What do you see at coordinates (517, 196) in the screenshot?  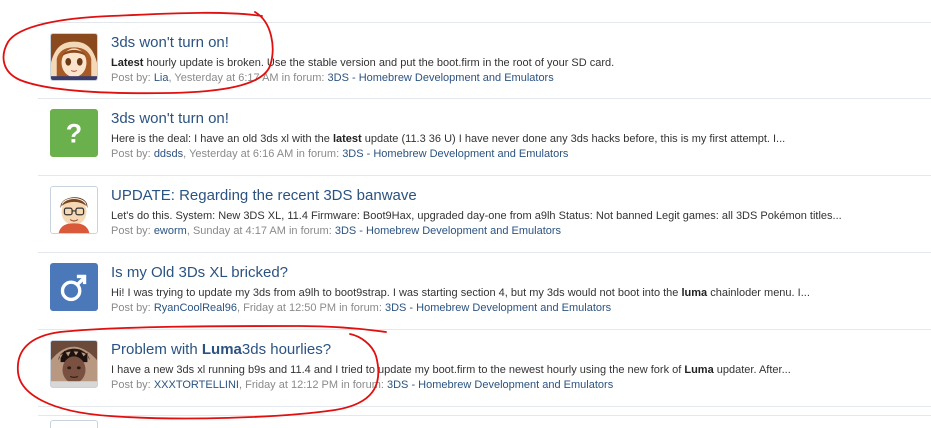 I see `result-title-link: UPDATE: Regarding the recent 3DS banwave` at bounding box center [517, 196].